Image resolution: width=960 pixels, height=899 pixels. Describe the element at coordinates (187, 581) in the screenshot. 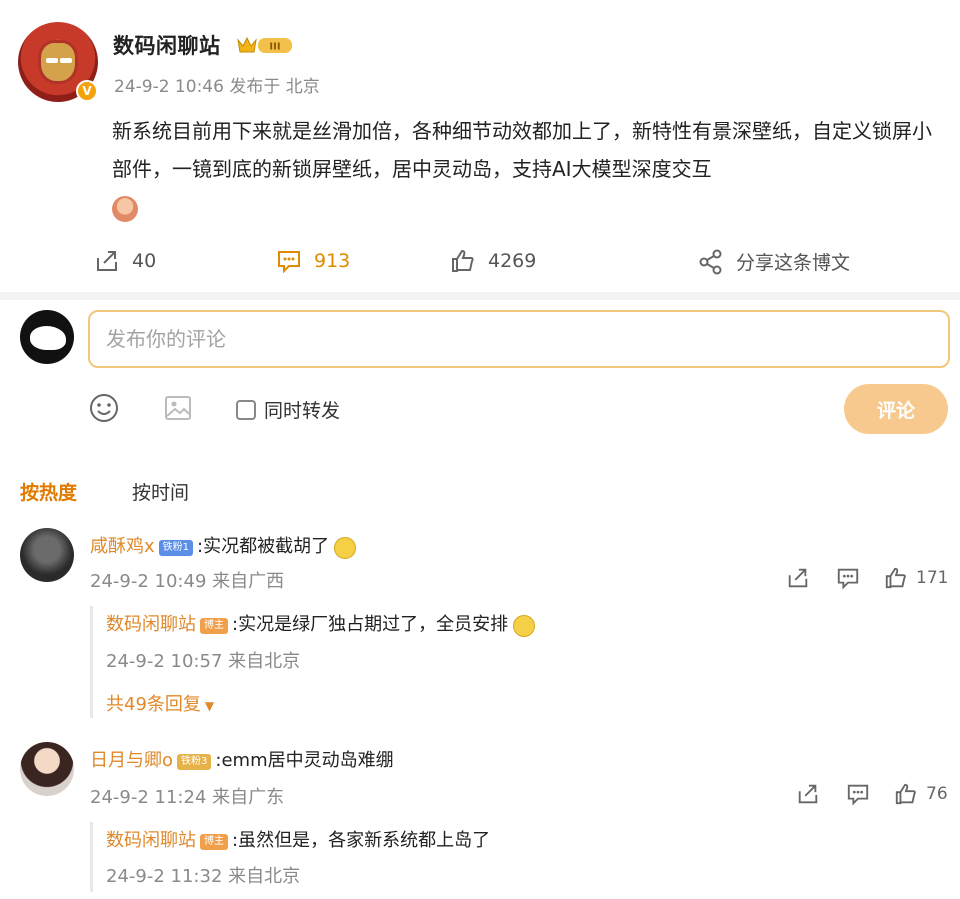

I see `comment-meta: 24-9-2 10:49 来自广西` at that location.